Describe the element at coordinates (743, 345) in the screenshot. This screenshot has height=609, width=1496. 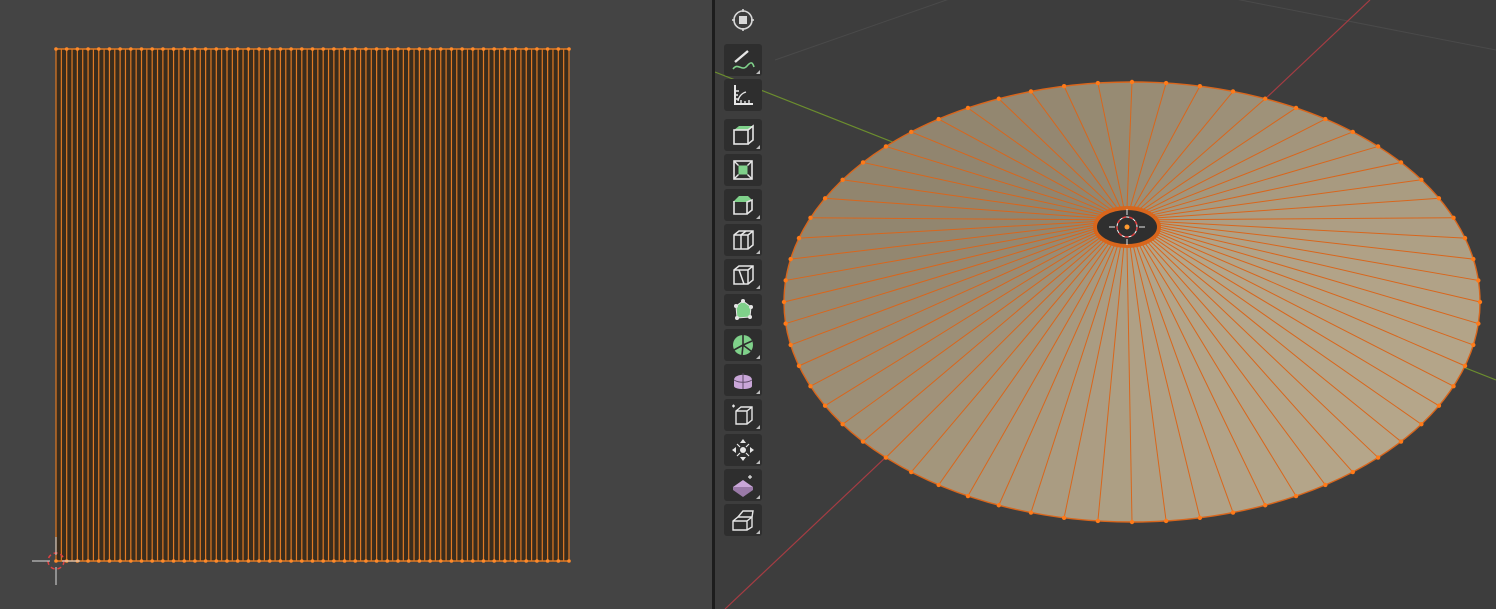
I see `tool-spin` at that location.